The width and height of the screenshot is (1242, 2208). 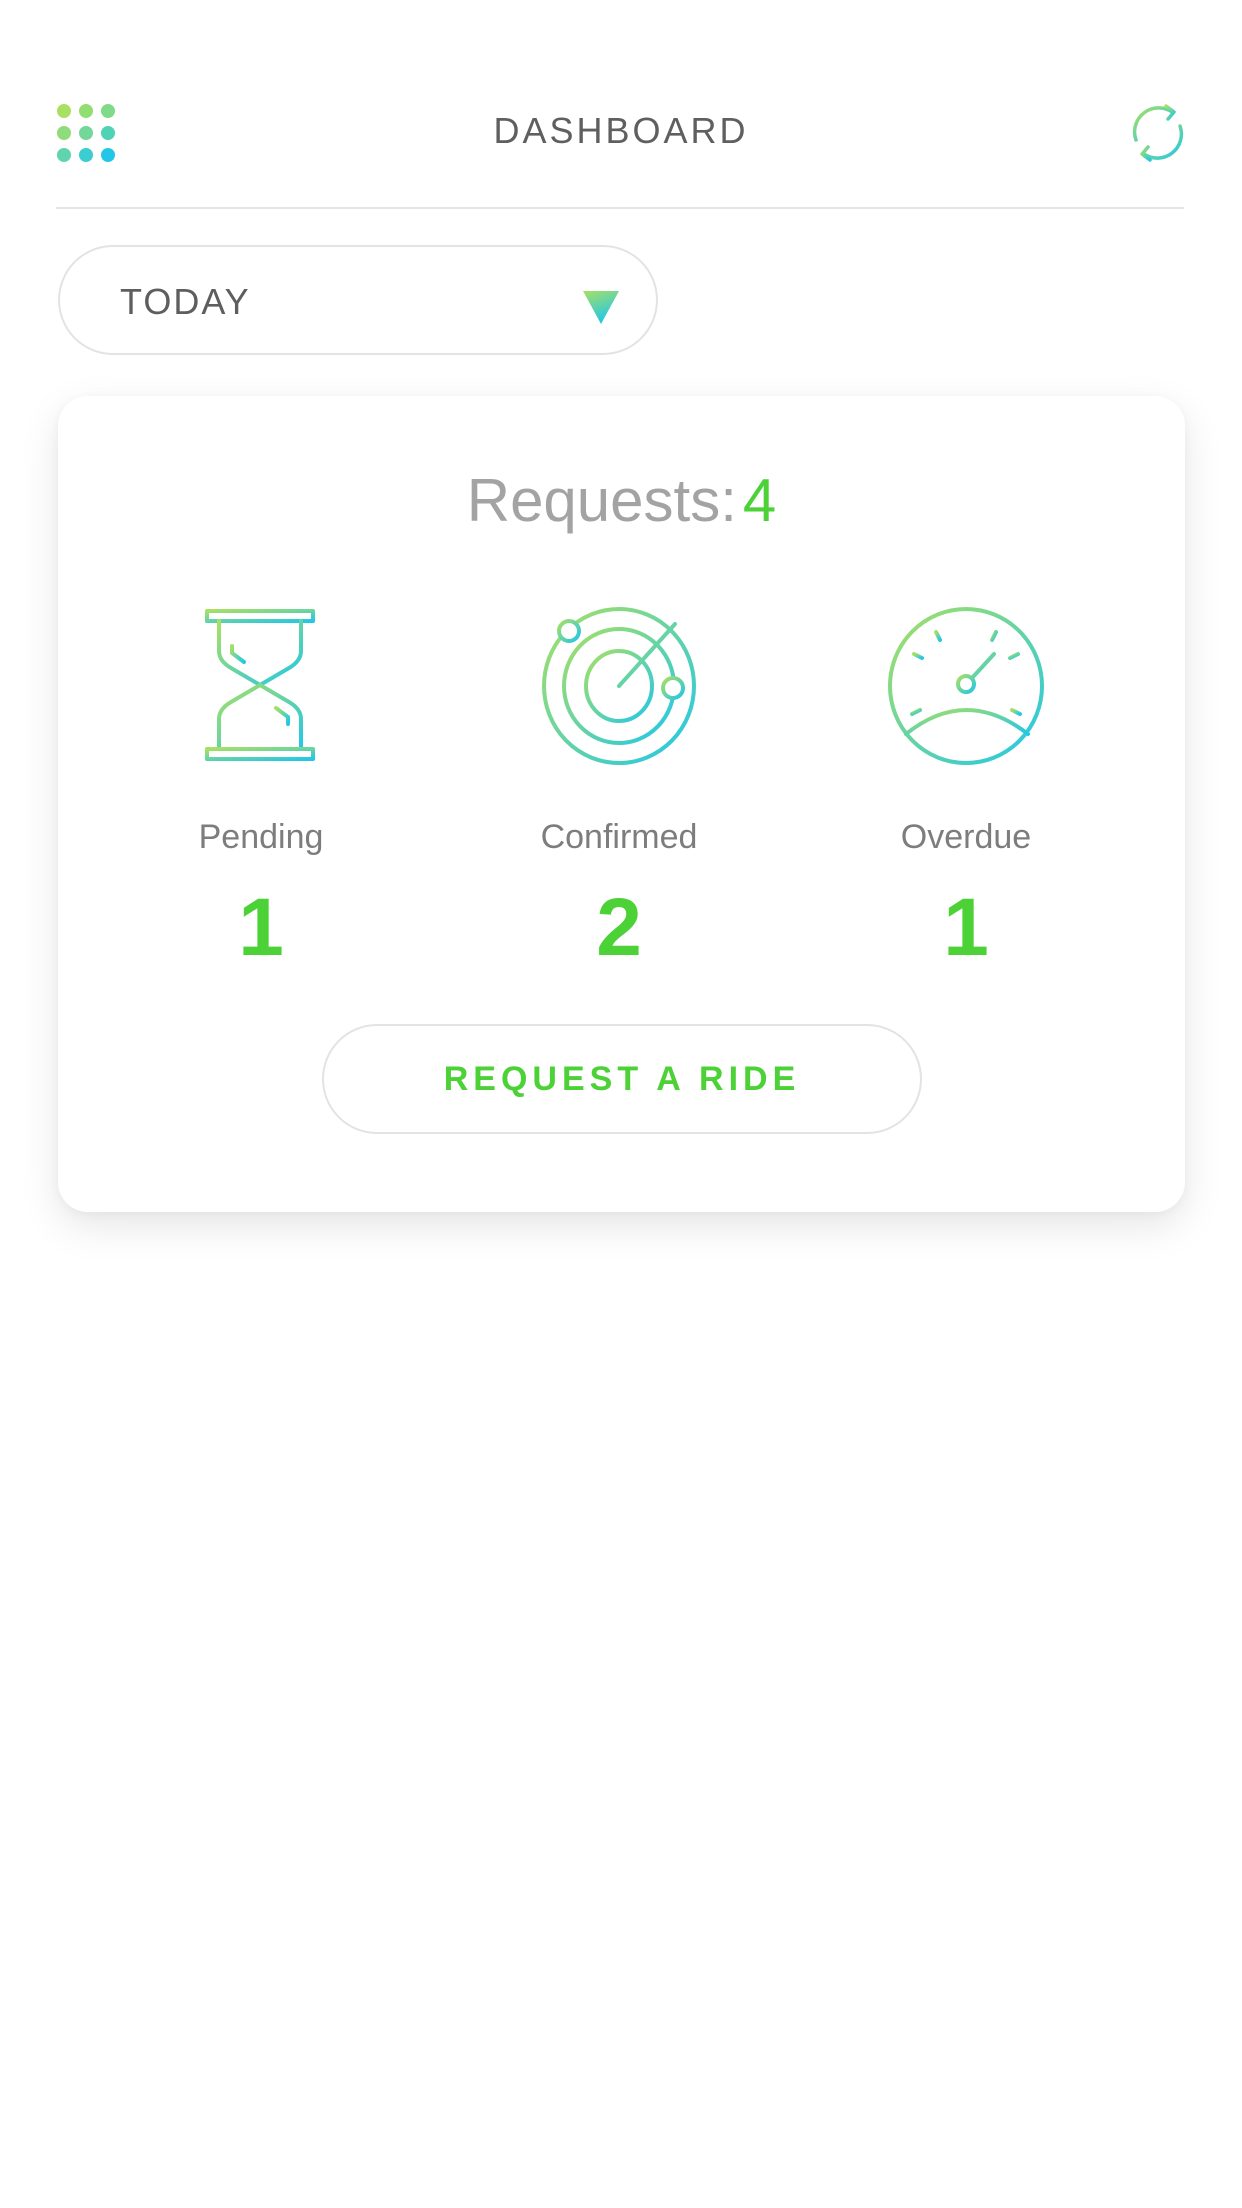 I want to click on requests-label: Requests:, so click(x=601, y=500).